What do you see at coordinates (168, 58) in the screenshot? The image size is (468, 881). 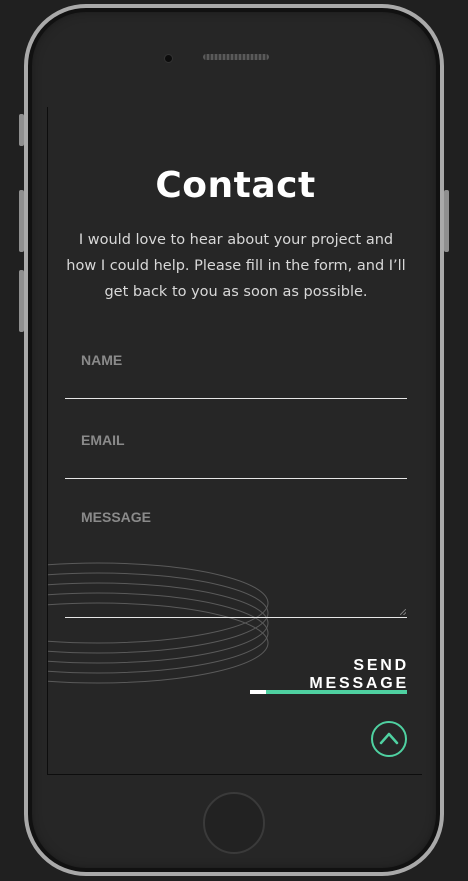 I see `front-camera` at bounding box center [168, 58].